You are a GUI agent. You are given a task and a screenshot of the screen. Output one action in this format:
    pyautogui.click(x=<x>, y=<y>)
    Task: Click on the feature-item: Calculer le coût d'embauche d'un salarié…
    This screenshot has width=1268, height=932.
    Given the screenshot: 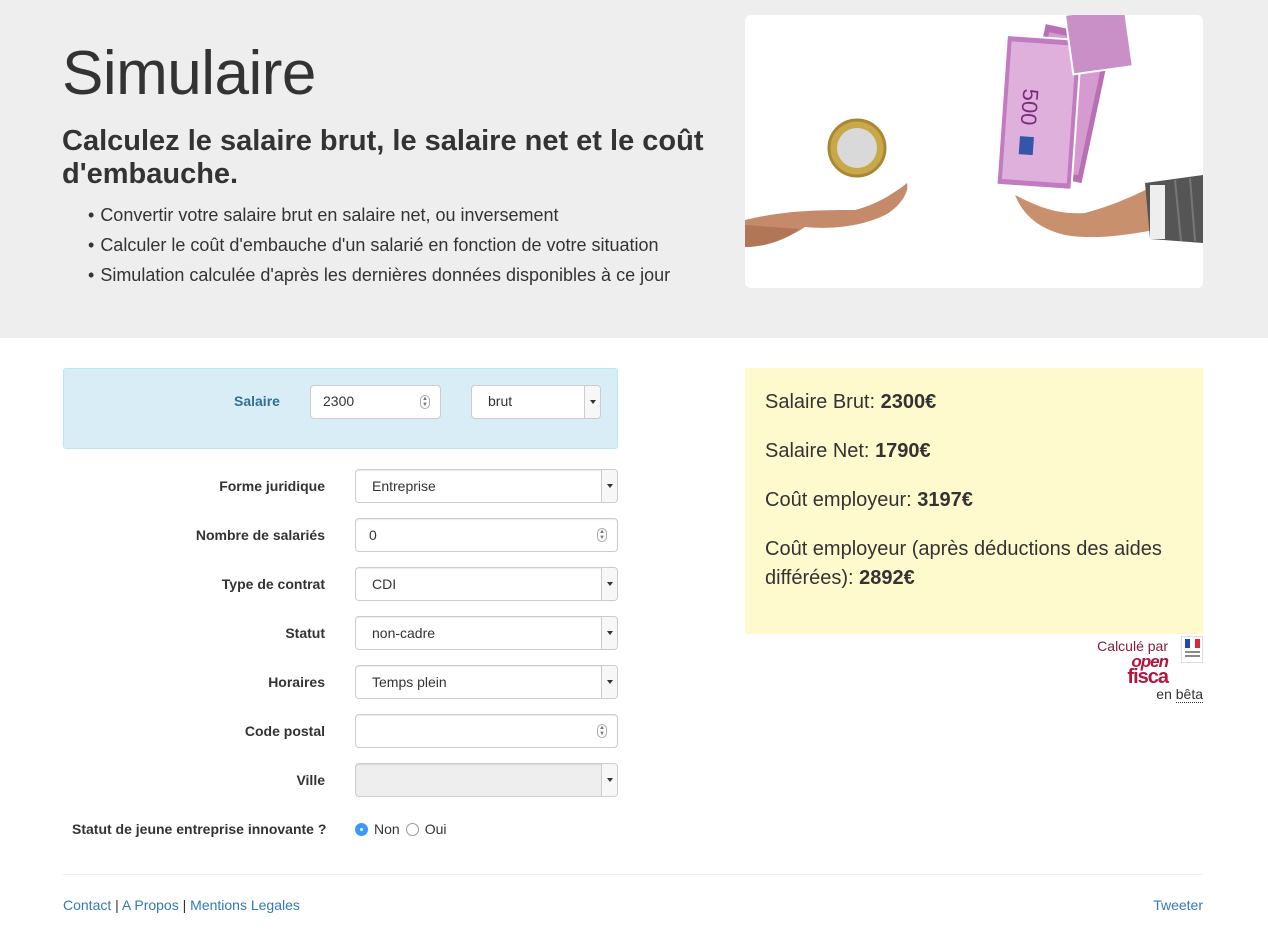 What is the action you would take?
    pyautogui.click(x=379, y=245)
    